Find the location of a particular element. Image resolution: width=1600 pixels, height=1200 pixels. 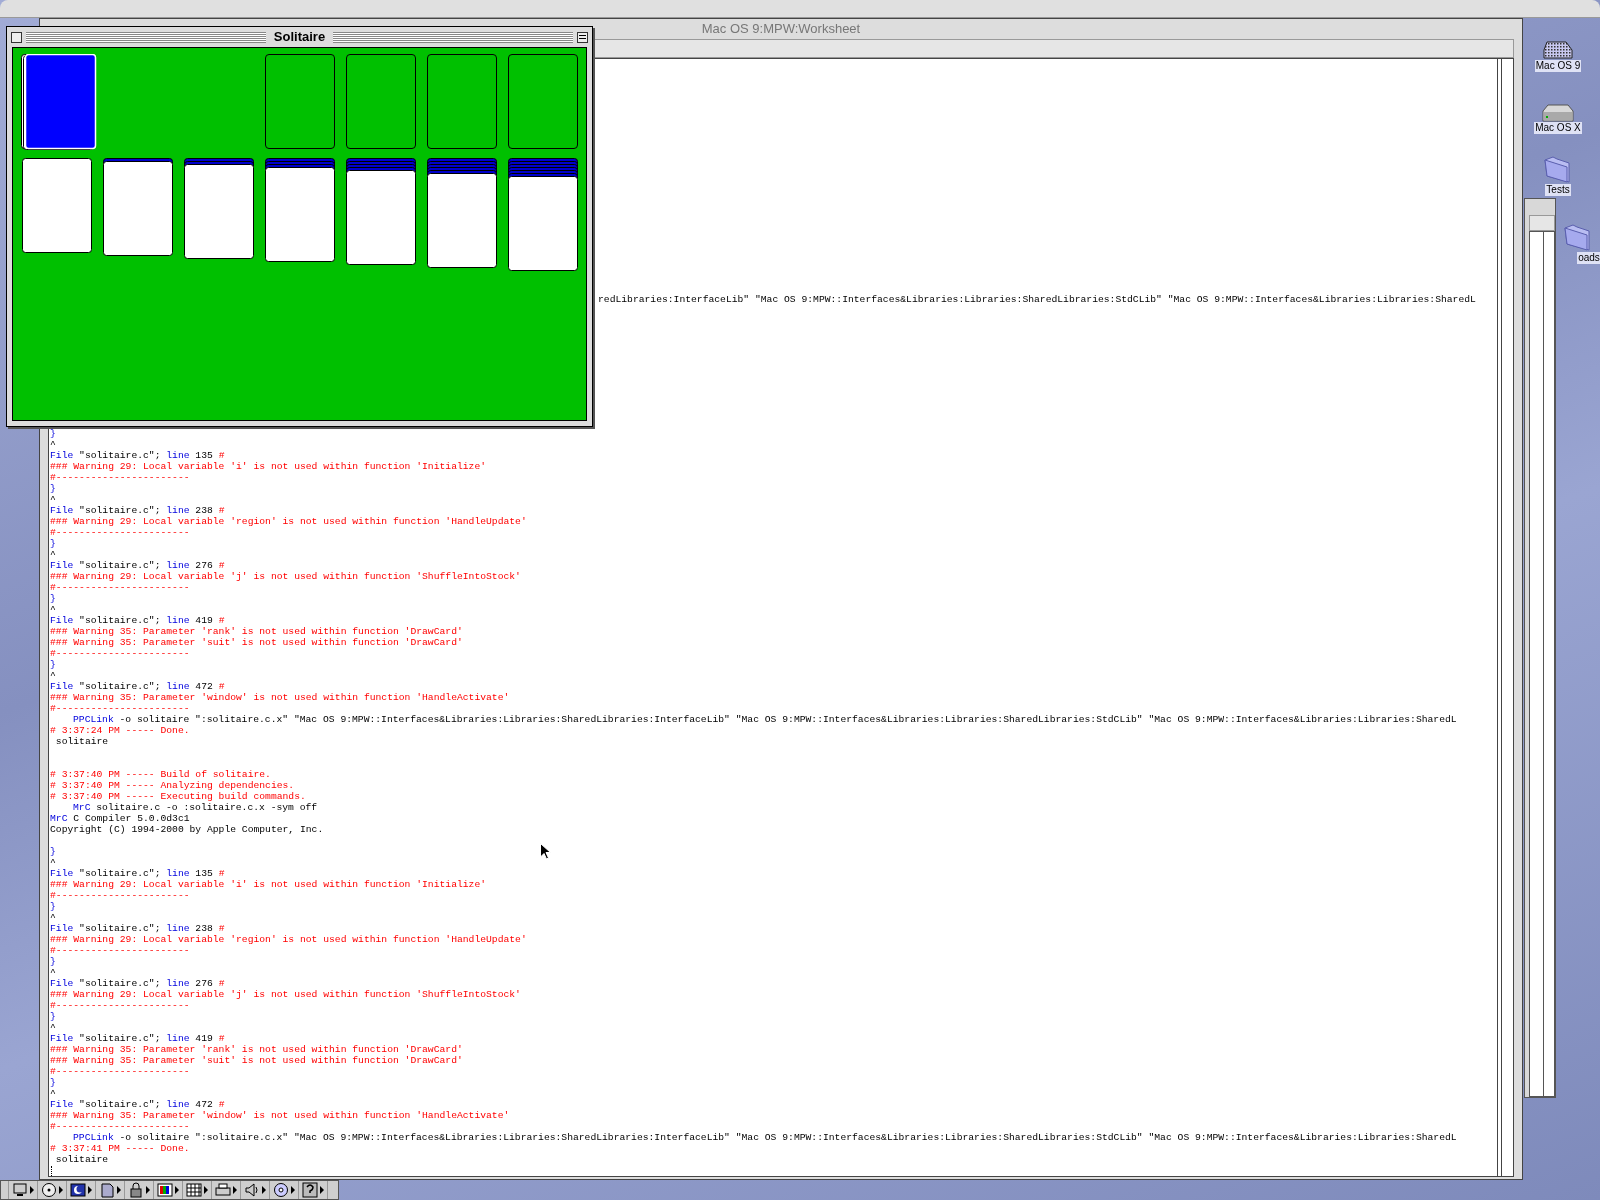

output-line: ### Warning 29: Local variable 'j' is not used within function 'ShuffleIntoStock' is located at coordinates (285, 994).